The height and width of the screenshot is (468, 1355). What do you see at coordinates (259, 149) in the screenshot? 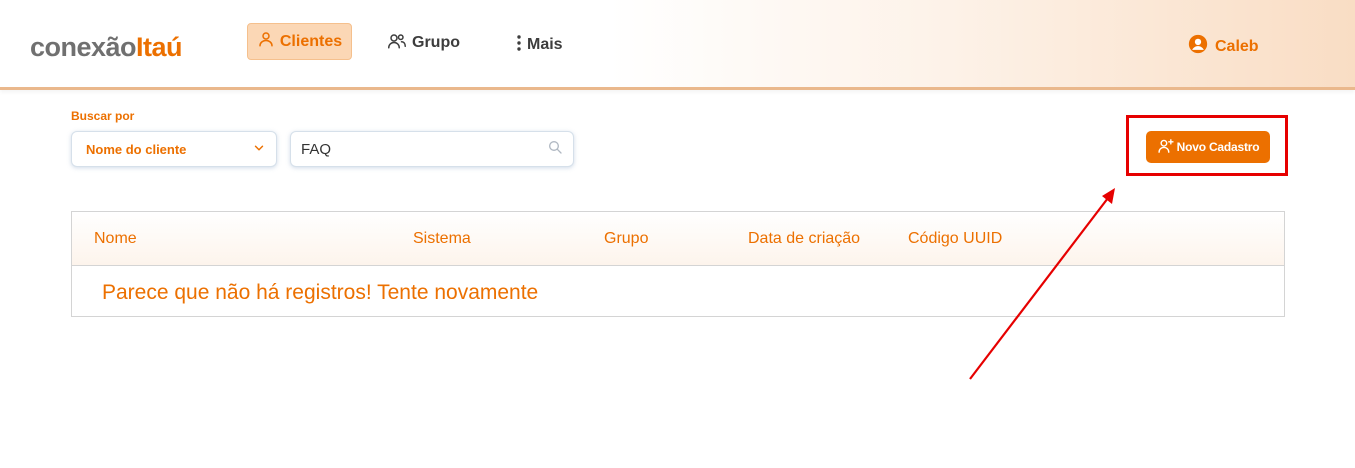
I see `chevron-down-icon` at bounding box center [259, 149].